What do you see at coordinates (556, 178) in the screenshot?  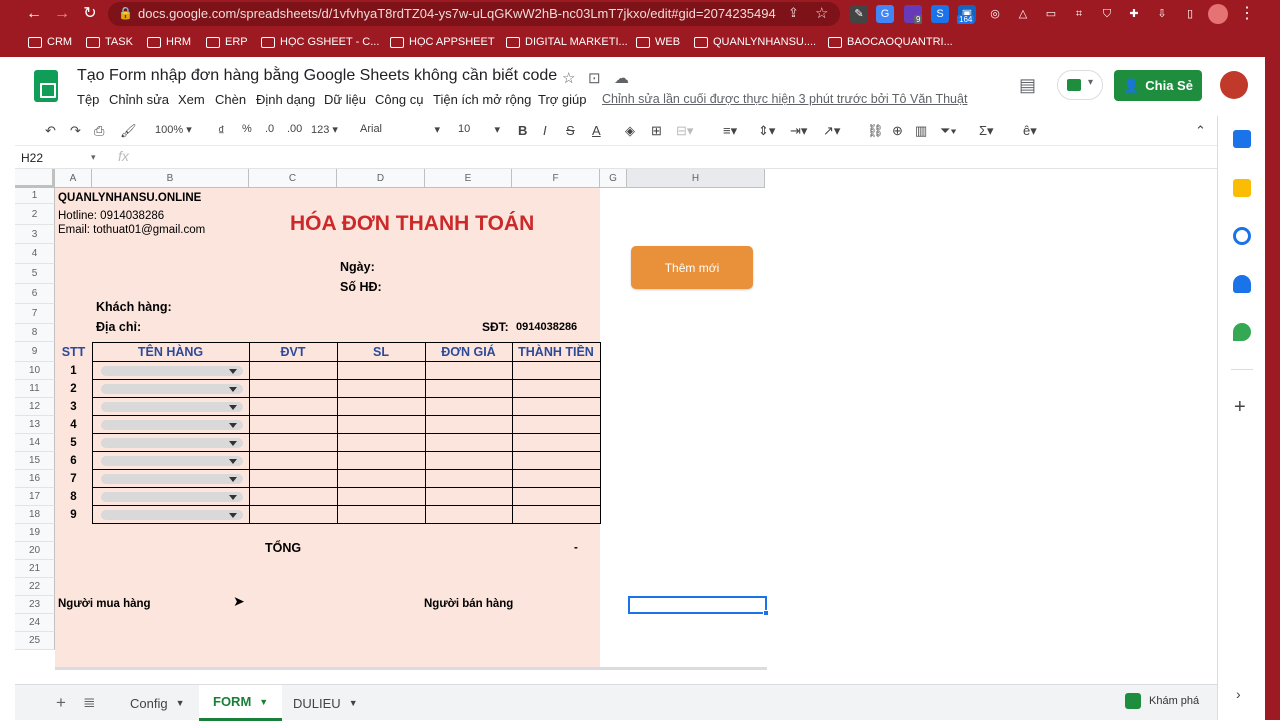 I see `column-header-f: F` at bounding box center [556, 178].